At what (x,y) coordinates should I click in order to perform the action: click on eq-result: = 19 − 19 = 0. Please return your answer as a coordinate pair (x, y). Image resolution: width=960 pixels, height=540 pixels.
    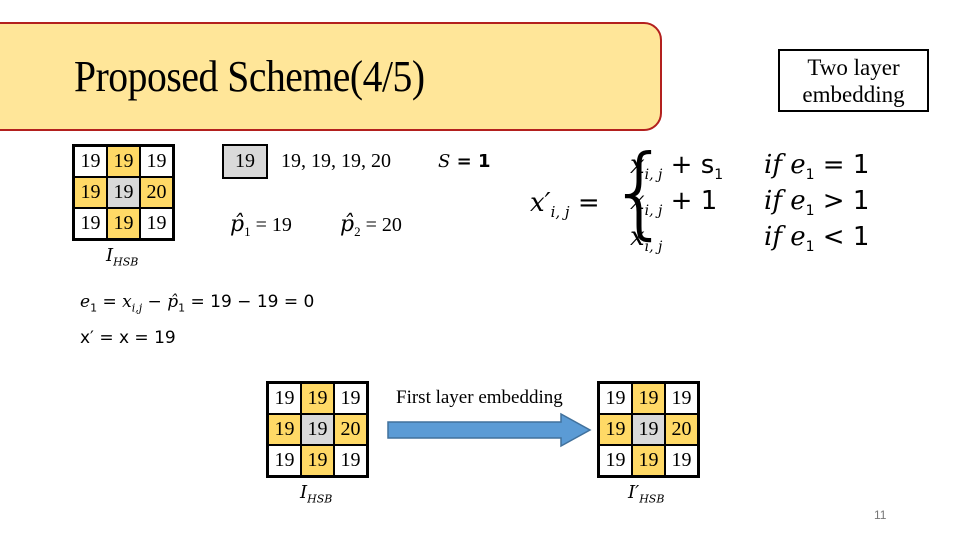
    Looking at the image, I should click on (250, 302).